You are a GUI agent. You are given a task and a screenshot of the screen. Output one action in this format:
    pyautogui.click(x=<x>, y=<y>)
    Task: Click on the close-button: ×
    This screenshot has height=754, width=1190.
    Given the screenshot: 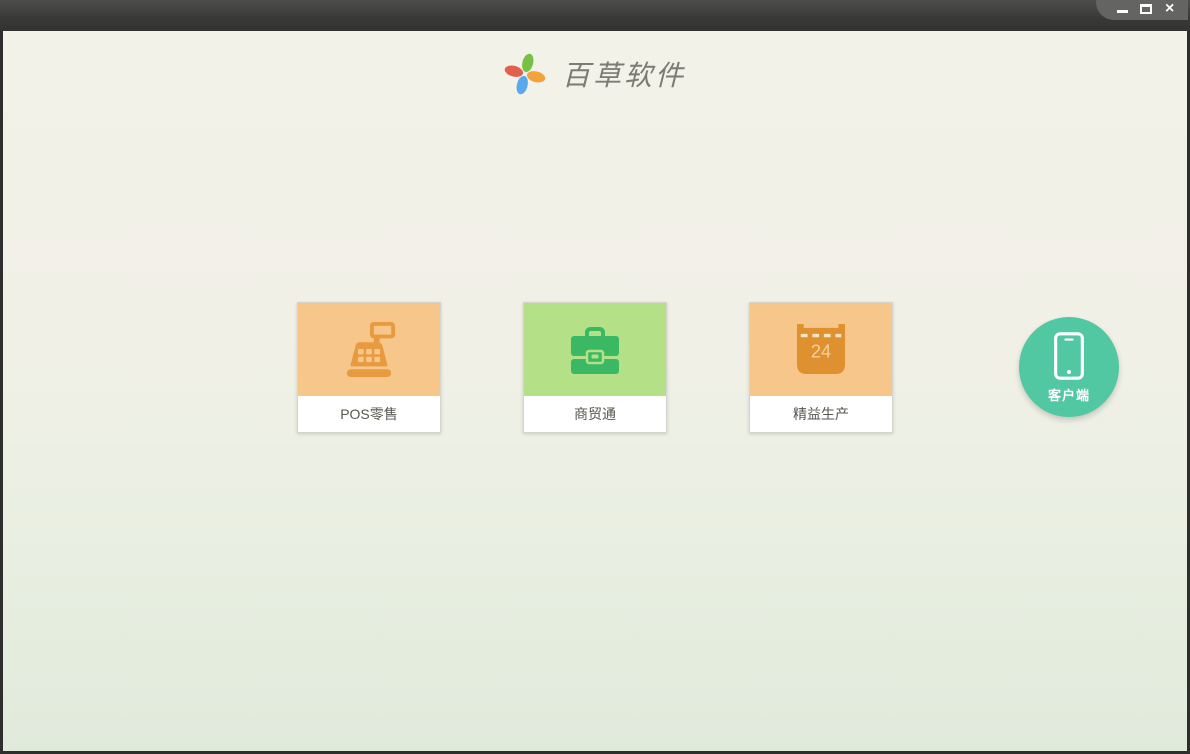 What is the action you would take?
    pyautogui.click(x=1169, y=9)
    